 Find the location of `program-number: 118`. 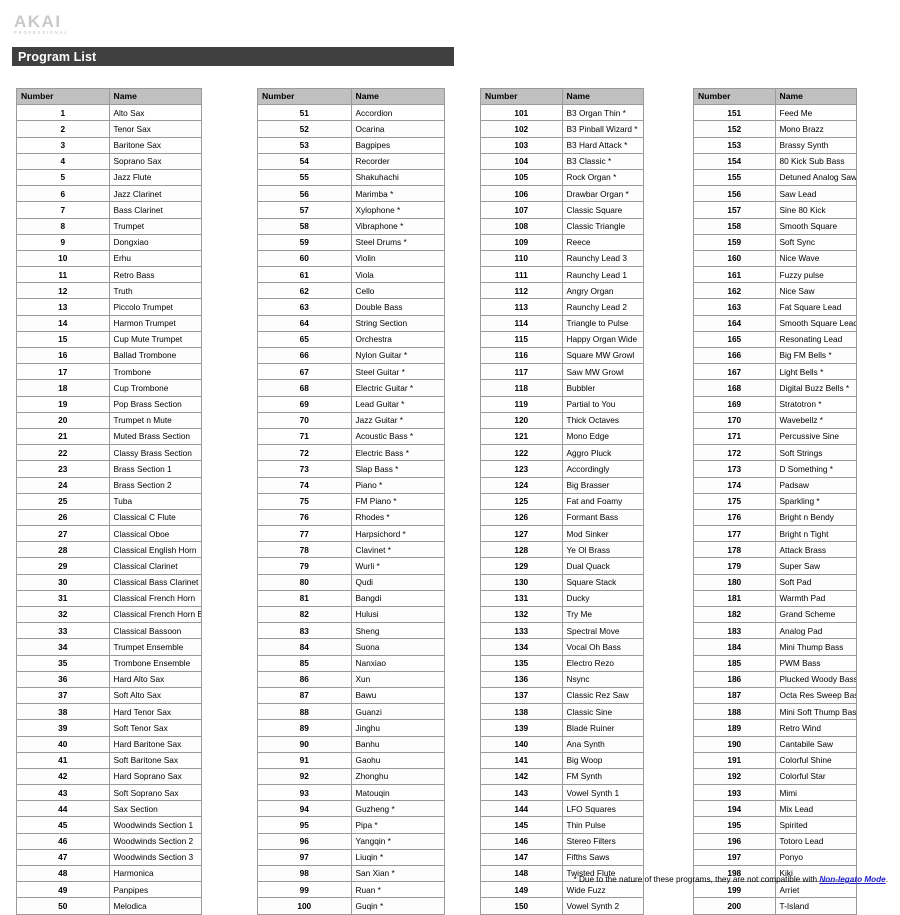

program-number: 118 is located at coordinates (521, 388).